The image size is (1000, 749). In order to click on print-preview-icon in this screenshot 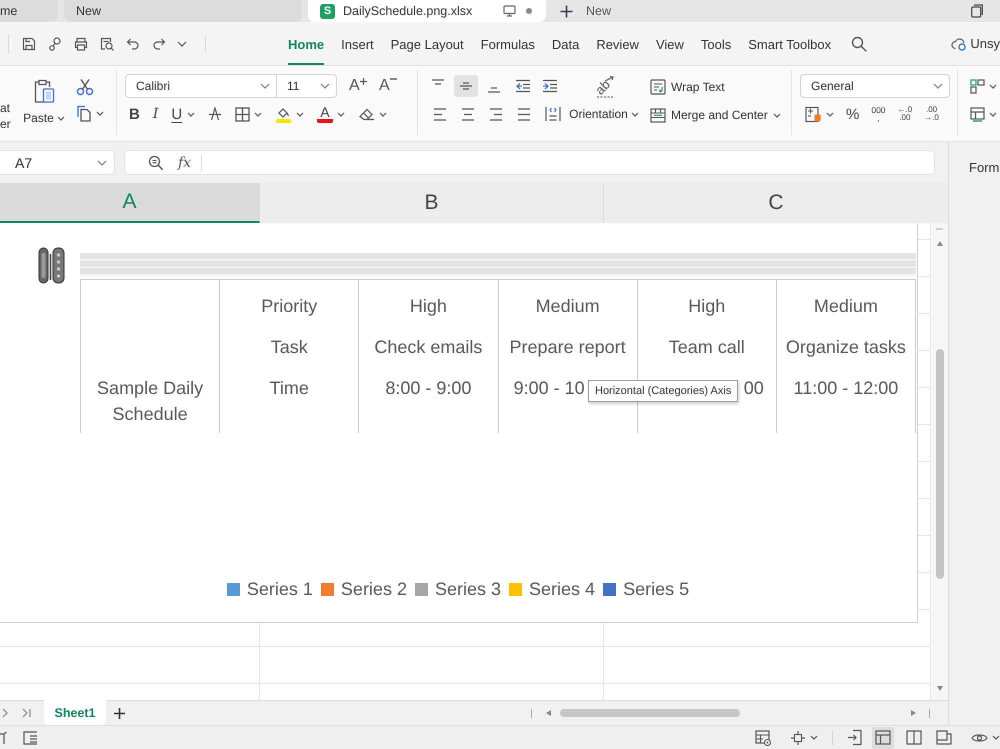, I will do `click(107, 44)`.